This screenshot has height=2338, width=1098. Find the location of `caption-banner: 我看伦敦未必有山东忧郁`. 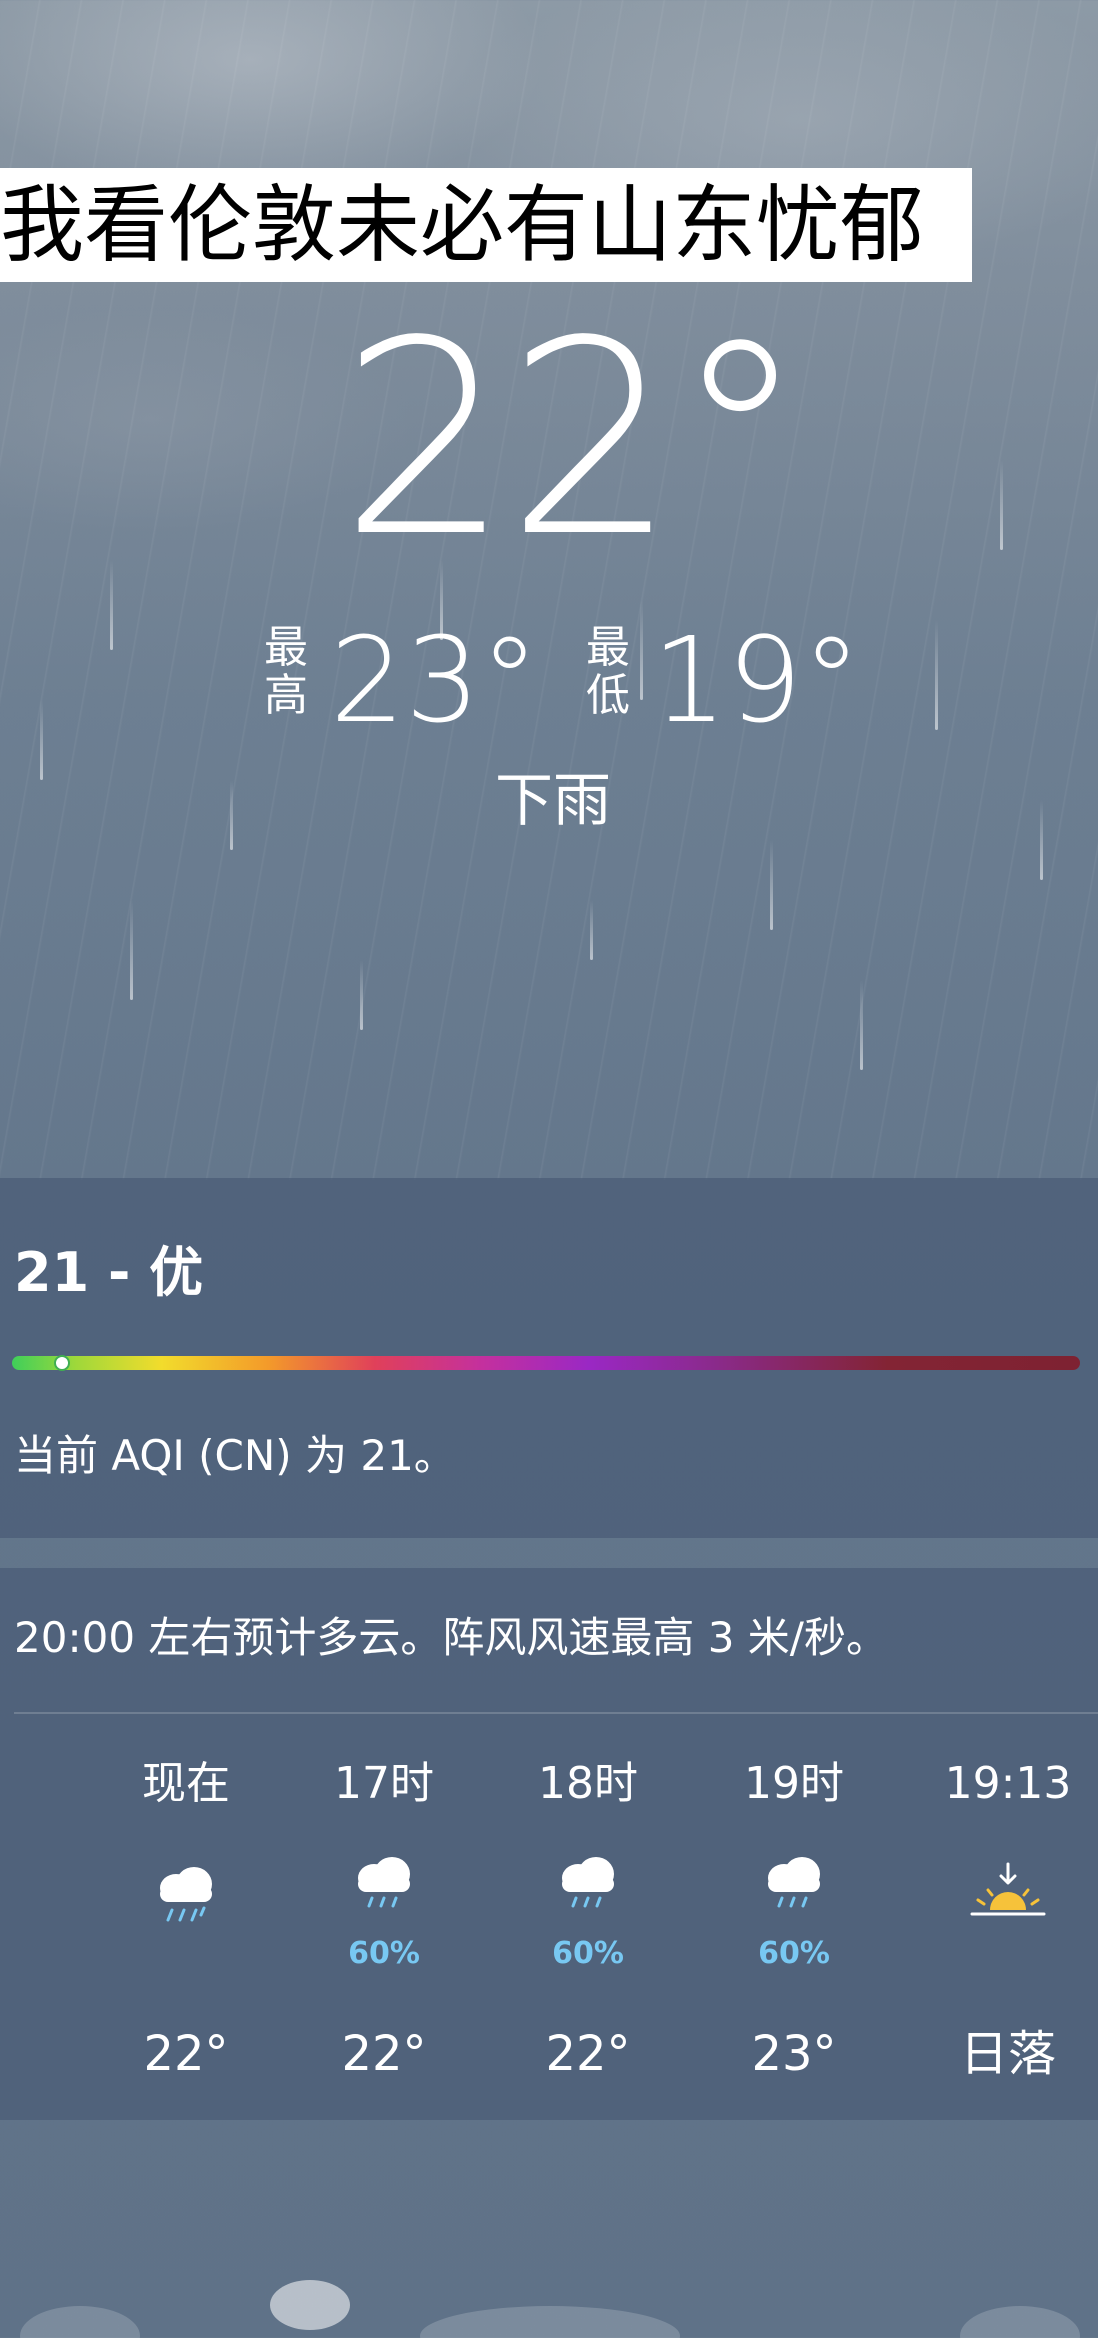

caption-banner: 我看伦敦未必有山东忧郁 is located at coordinates (486, 225).